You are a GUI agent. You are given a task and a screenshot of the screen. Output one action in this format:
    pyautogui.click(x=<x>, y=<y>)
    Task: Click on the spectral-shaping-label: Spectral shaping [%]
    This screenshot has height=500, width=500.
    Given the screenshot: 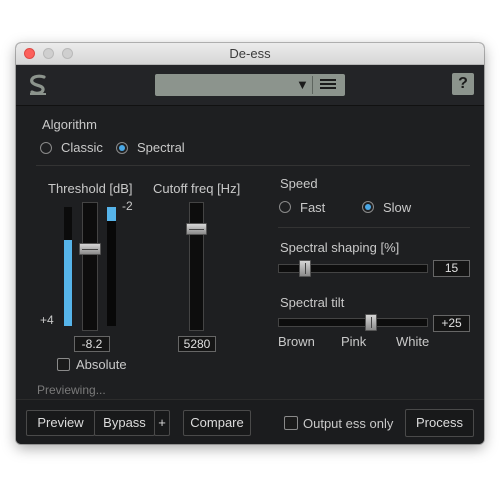 What is the action you would take?
    pyautogui.click(x=340, y=247)
    